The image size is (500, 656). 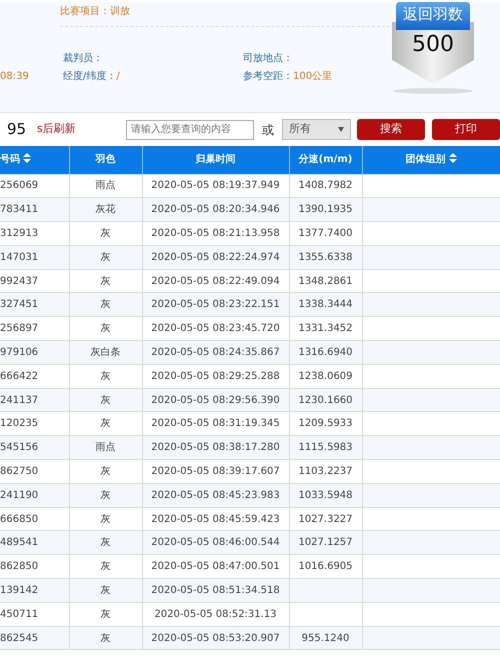 I want to click on speed-value: 1033.5948, so click(x=325, y=495).